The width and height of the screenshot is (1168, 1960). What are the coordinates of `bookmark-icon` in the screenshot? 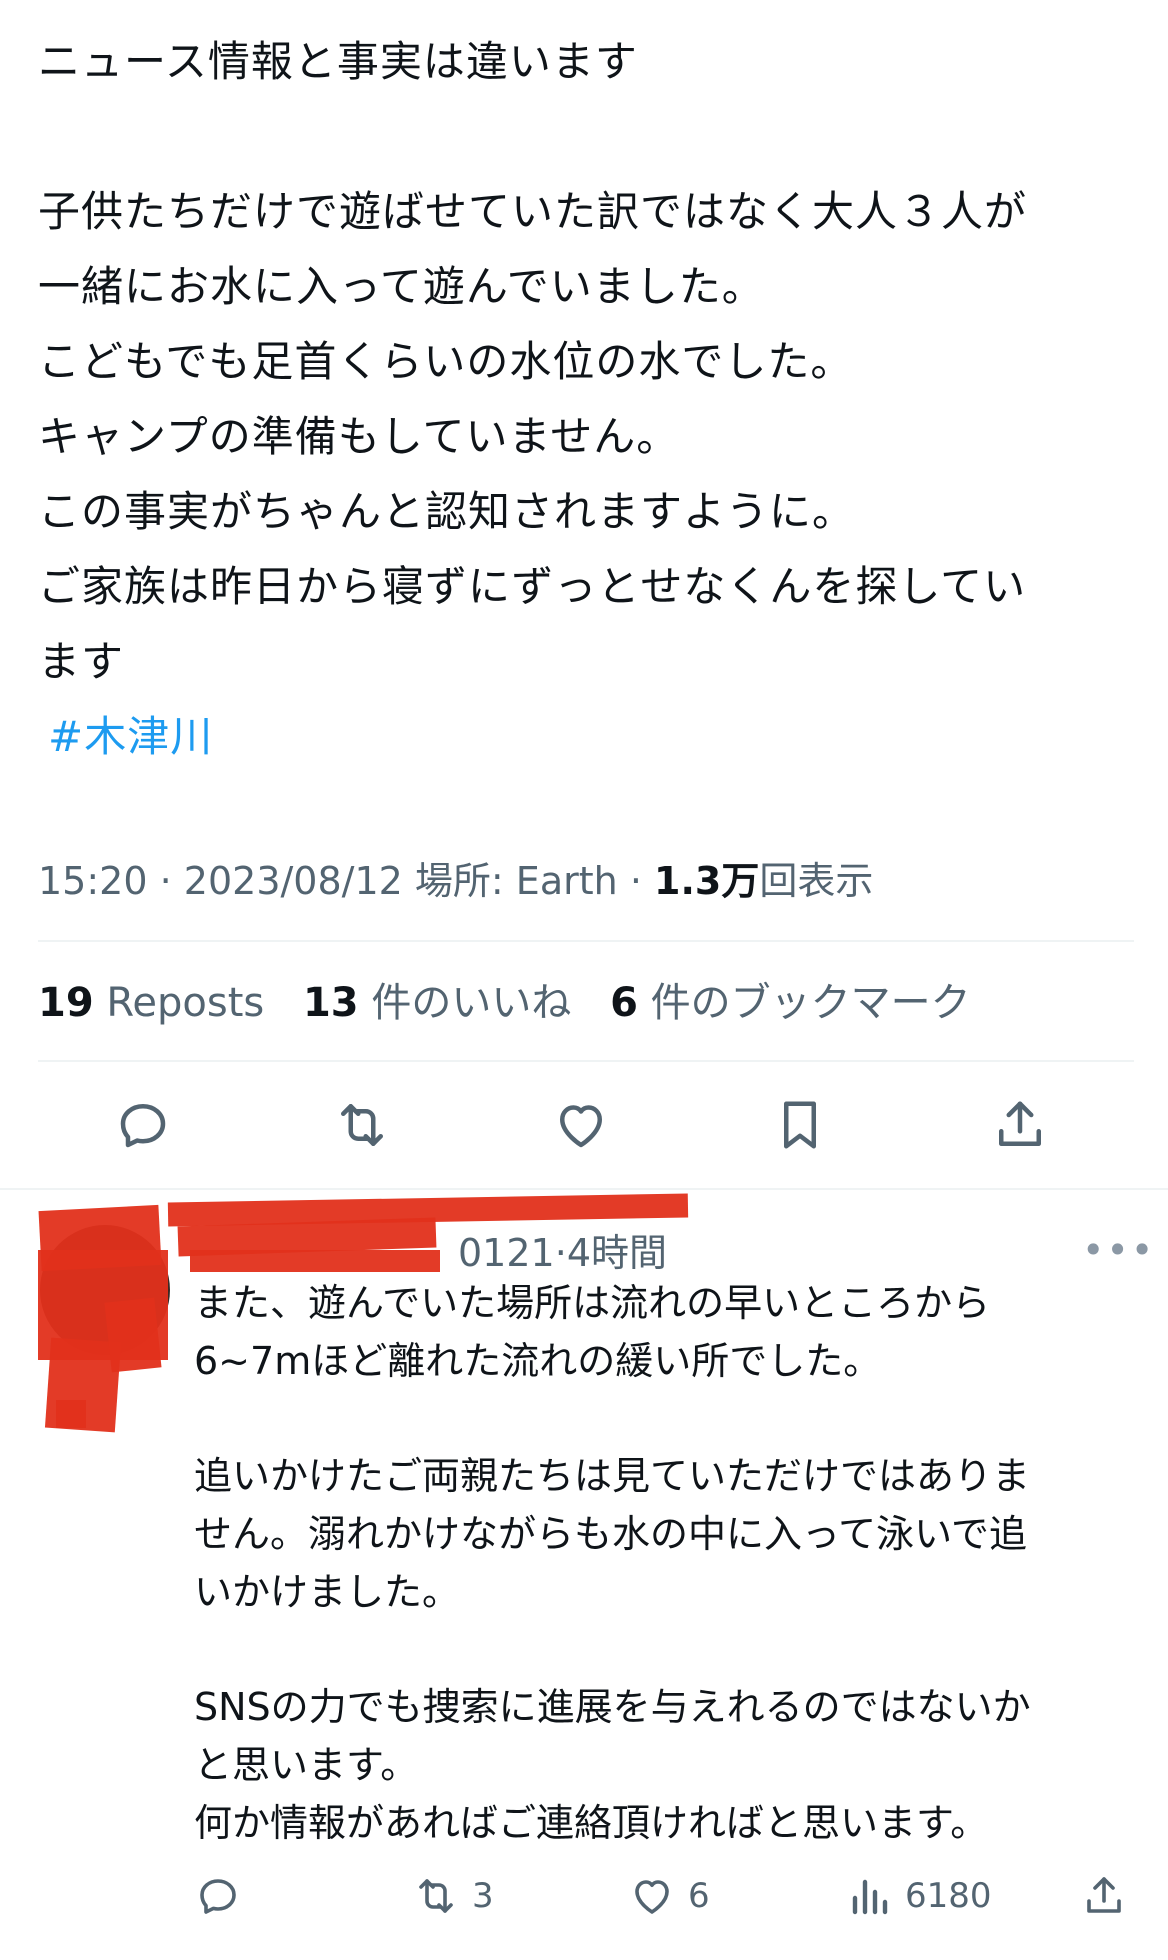 It's located at (800, 1125).